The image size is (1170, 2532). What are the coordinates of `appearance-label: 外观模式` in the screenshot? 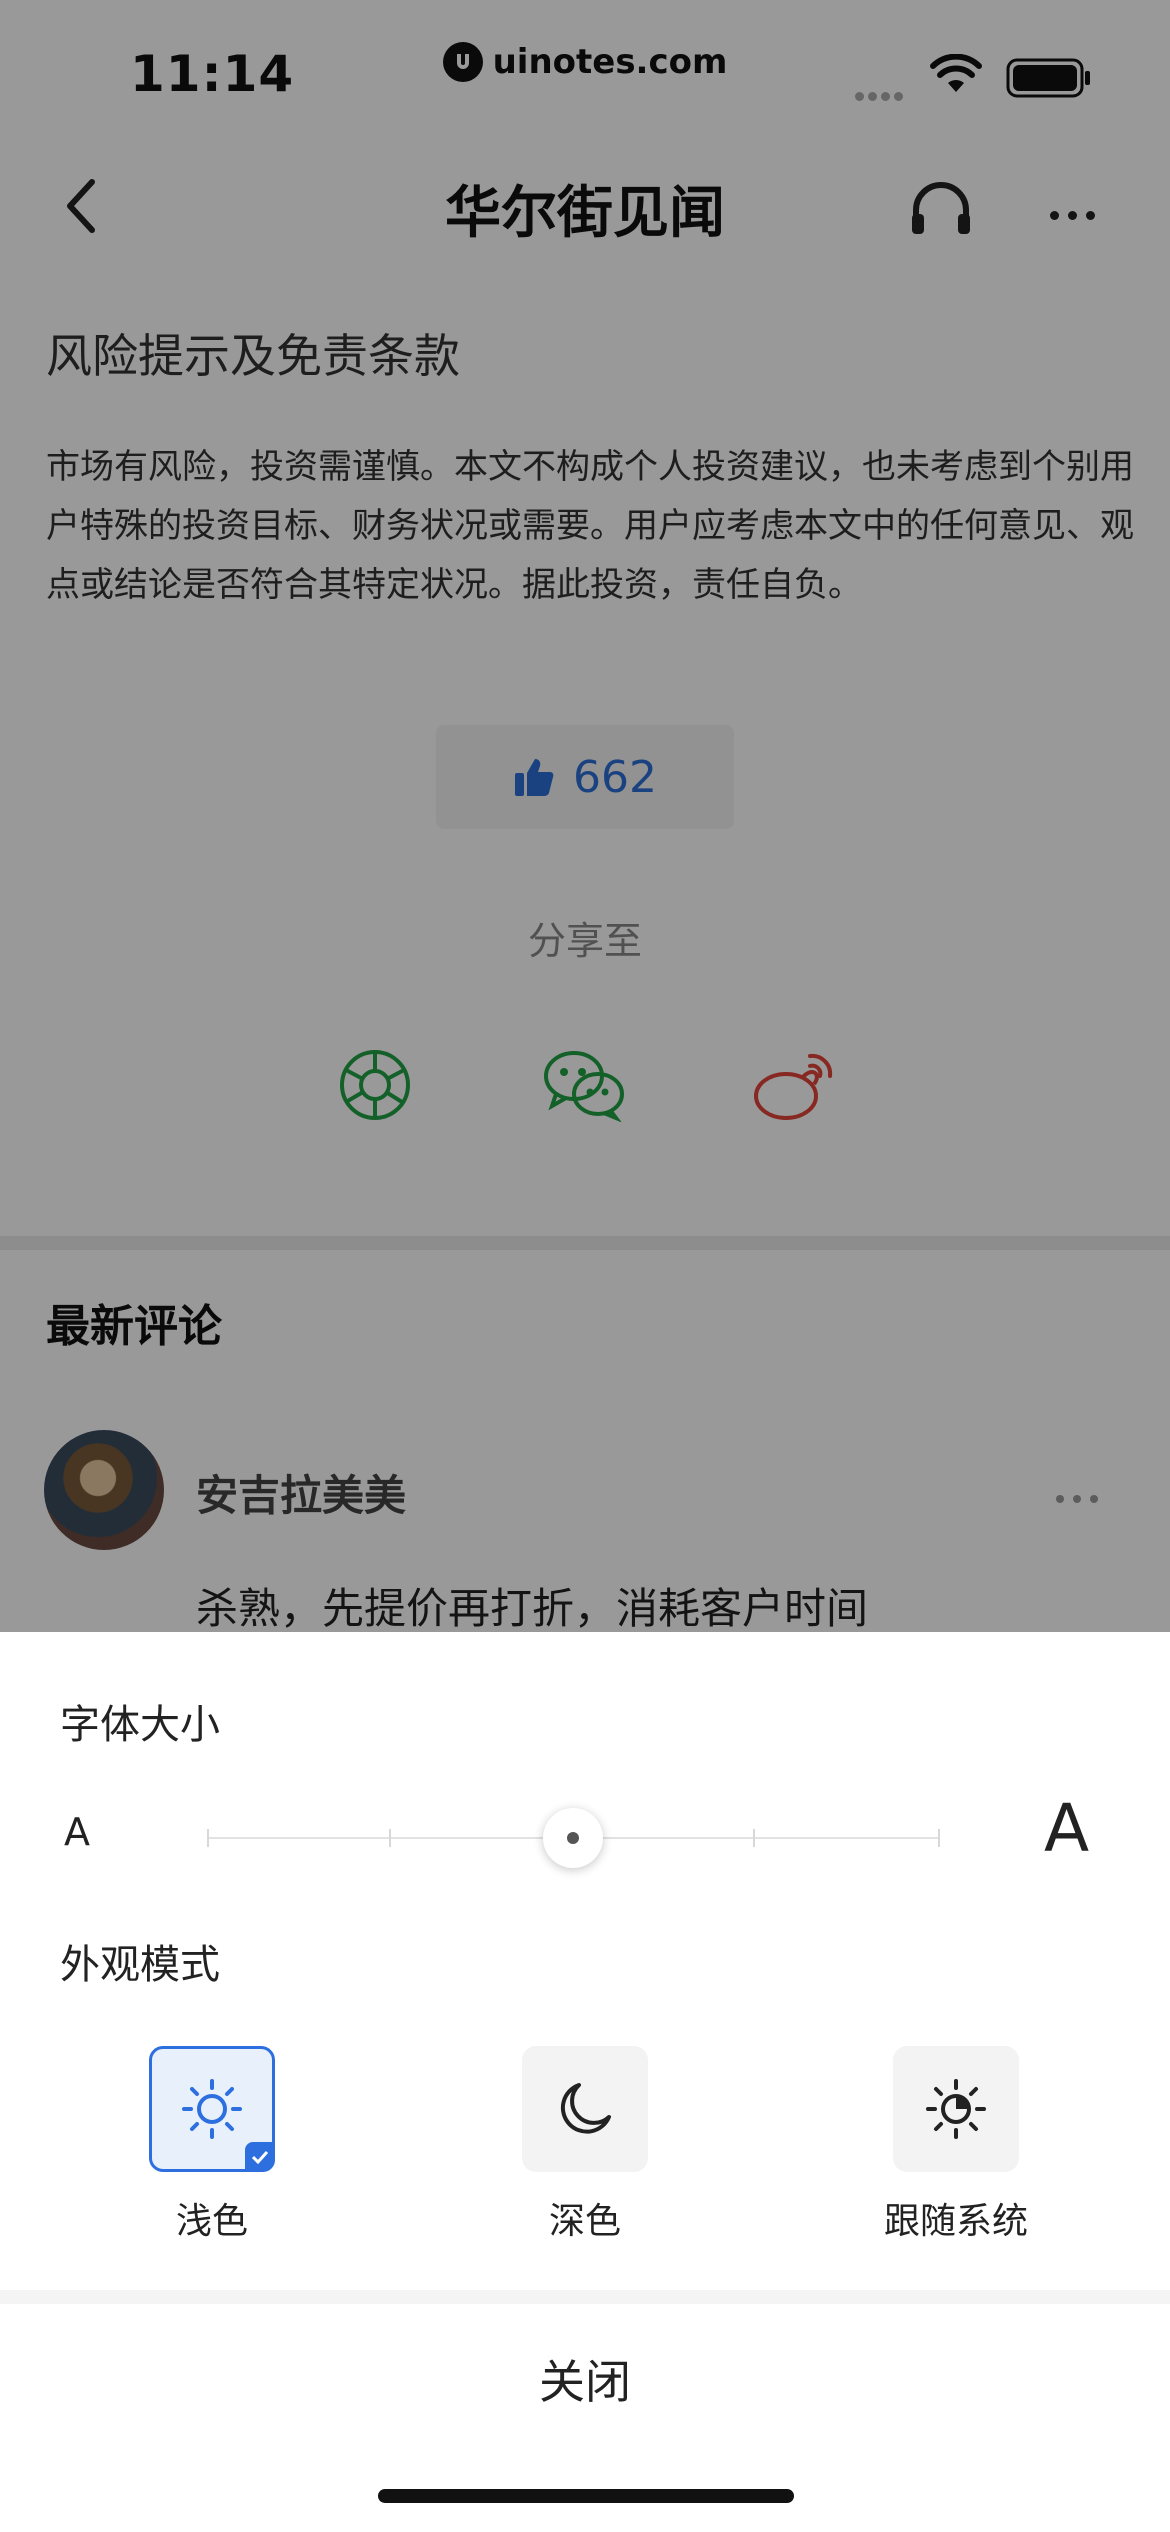 It's located at (140, 1965).